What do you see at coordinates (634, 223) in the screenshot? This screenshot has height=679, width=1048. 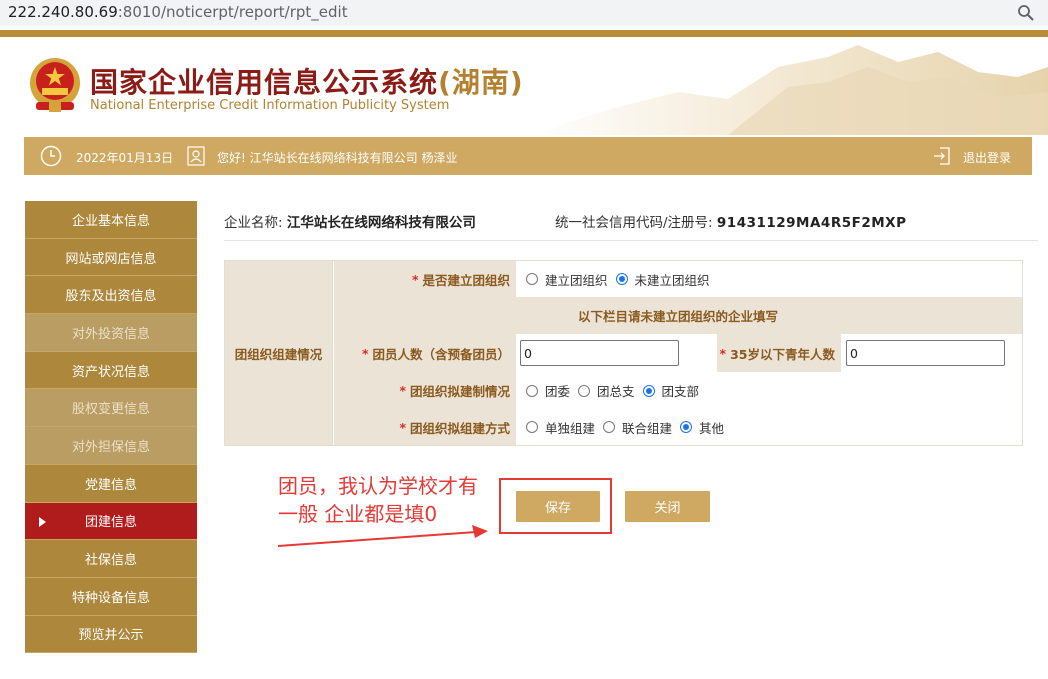 I see `credit-code-label: 统一社会信用代码/注册号:` at bounding box center [634, 223].